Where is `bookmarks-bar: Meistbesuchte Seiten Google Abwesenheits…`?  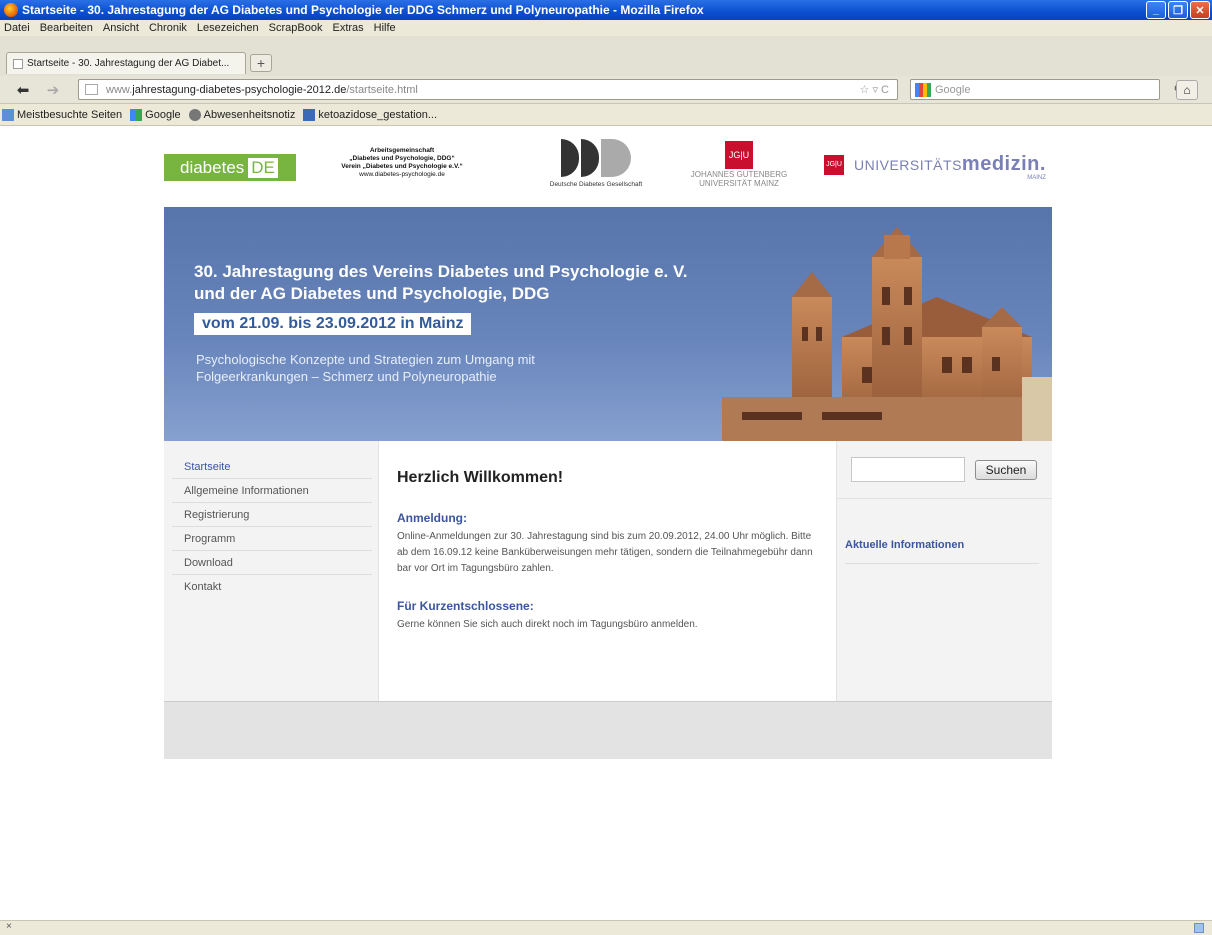
bookmarks-bar: Meistbesuchte Seiten Google Abwesenheits… is located at coordinates (606, 115).